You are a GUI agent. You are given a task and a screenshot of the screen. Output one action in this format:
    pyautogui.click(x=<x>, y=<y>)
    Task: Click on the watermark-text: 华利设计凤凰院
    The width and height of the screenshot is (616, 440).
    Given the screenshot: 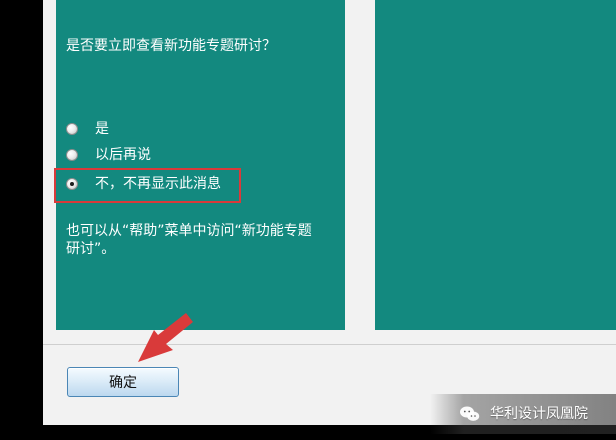 What is the action you would take?
    pyautogui.click(x=539, y=414)
    